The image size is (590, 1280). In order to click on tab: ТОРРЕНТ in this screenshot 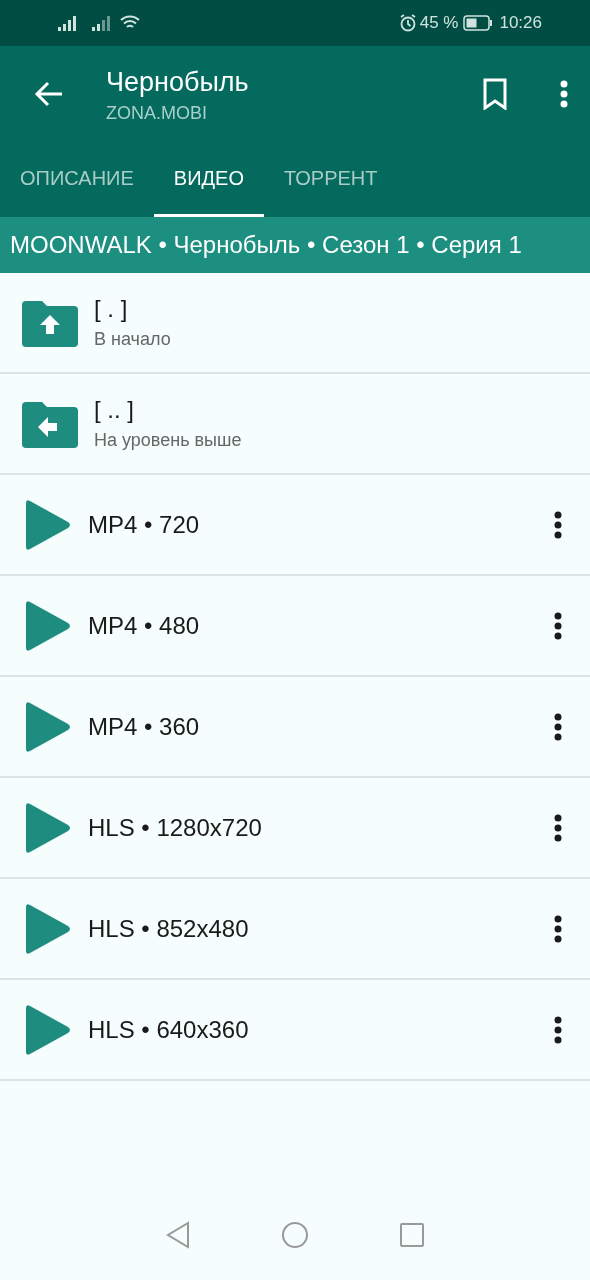, I will do `click(330, 179)`.